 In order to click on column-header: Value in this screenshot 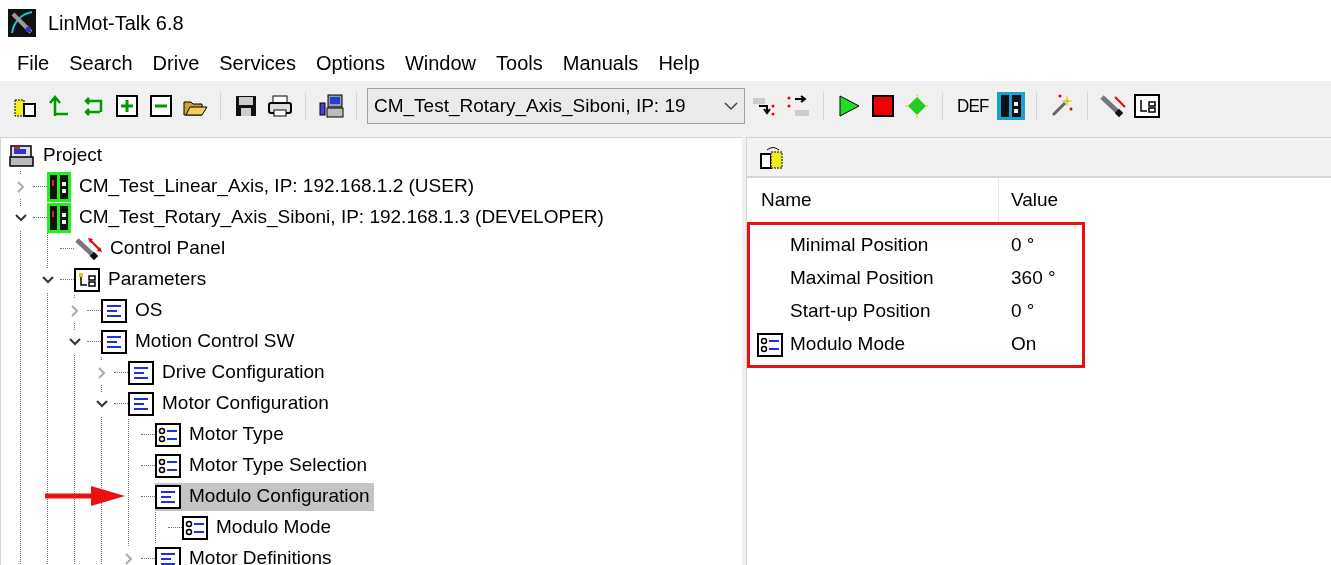, I will do `click(1029, 200)`.